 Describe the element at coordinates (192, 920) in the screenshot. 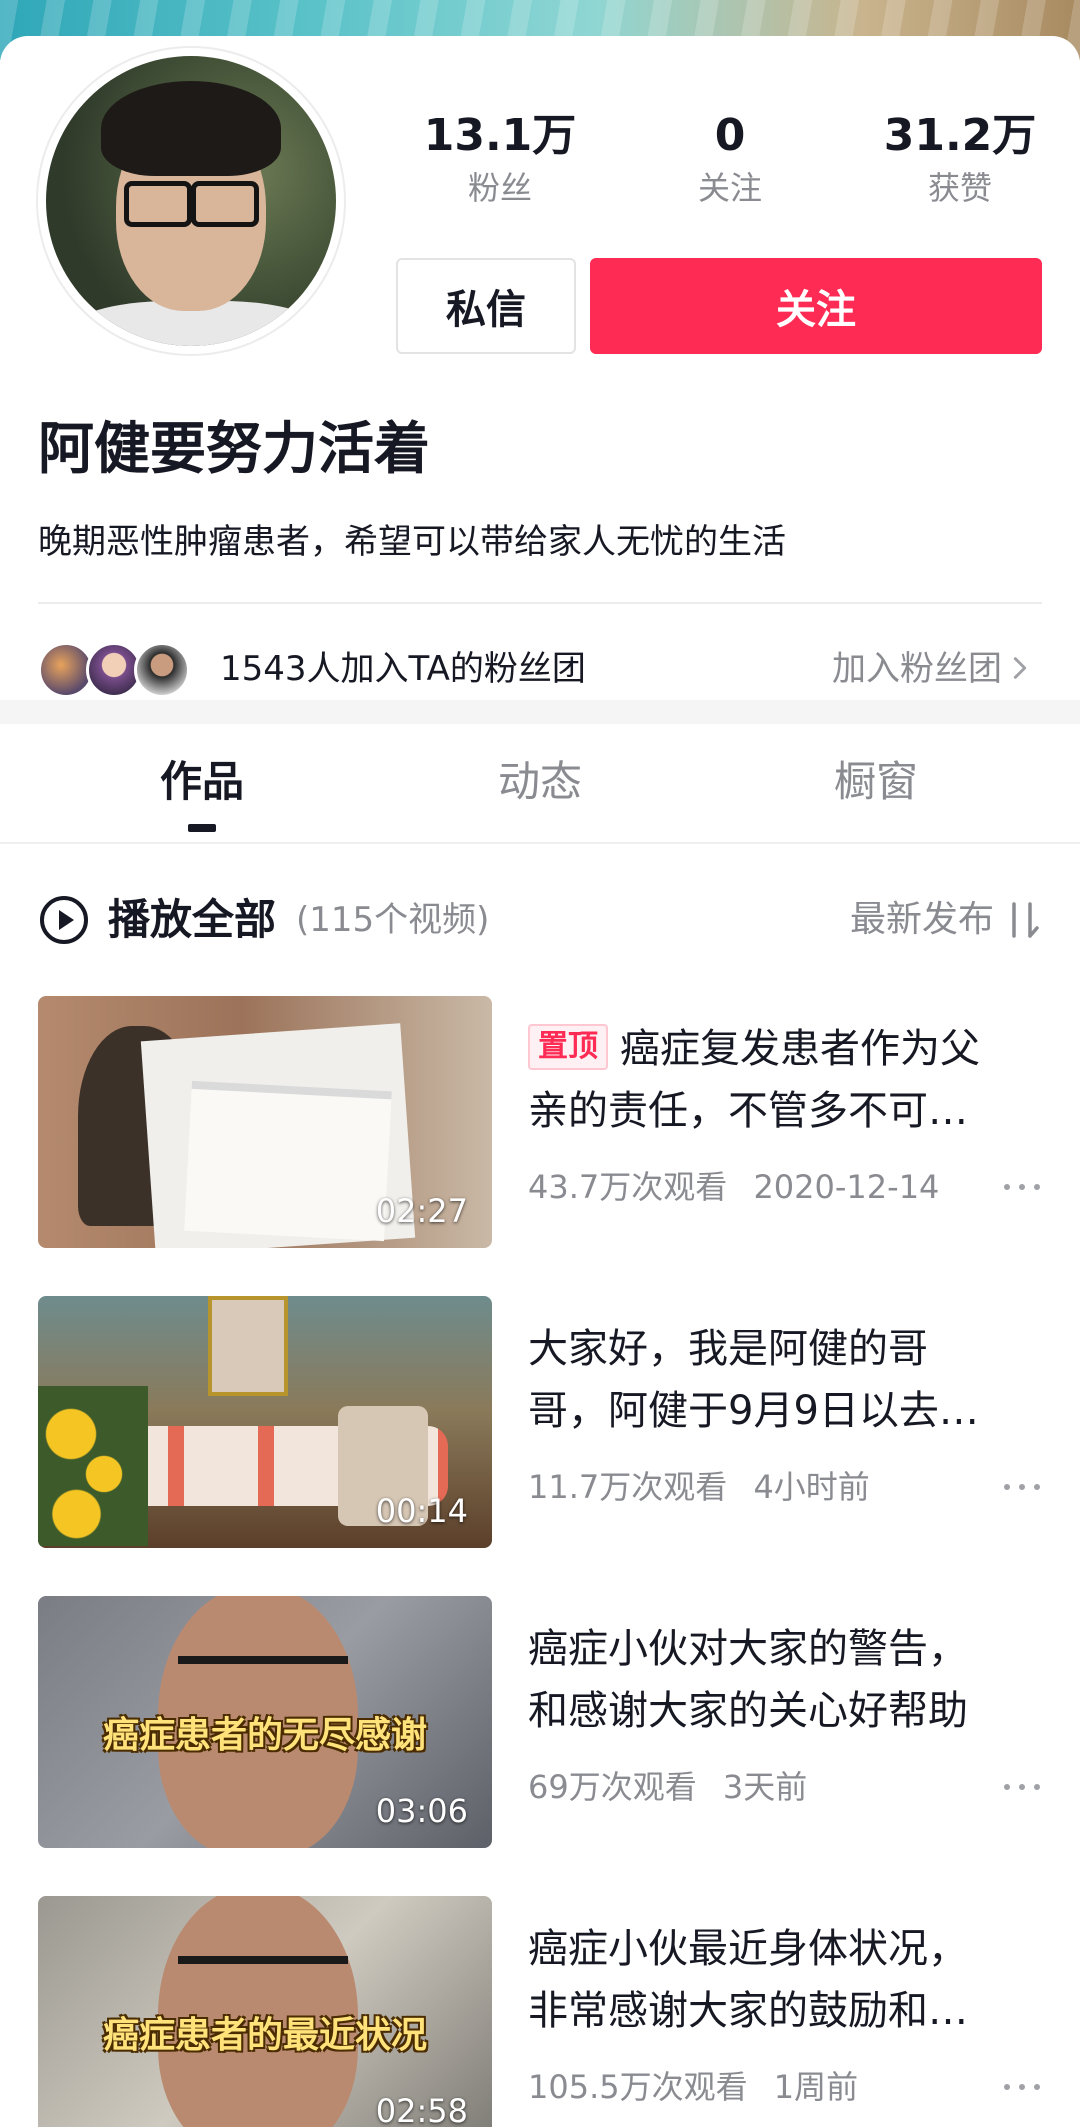

I see `play-all-button: 播放全部` at that location.